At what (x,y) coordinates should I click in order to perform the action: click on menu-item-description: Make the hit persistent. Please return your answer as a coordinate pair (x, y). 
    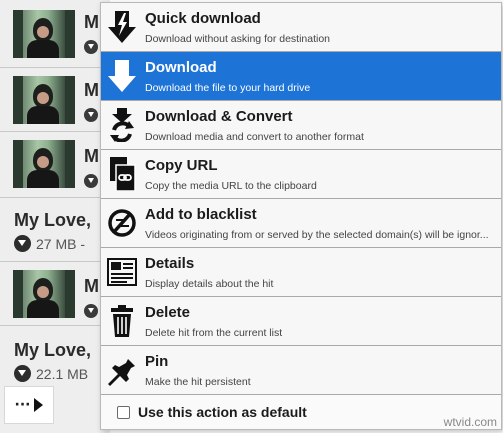
    Looking at the image, I should click on (198, 382).